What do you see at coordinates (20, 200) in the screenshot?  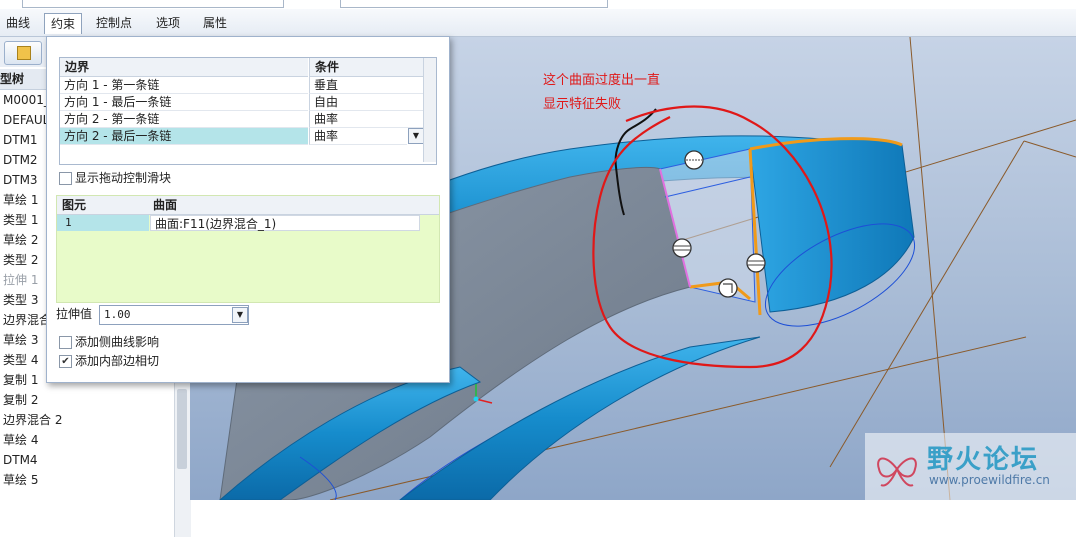 I see `tree-item: 草绘 1` at bounding box center [20, 200].